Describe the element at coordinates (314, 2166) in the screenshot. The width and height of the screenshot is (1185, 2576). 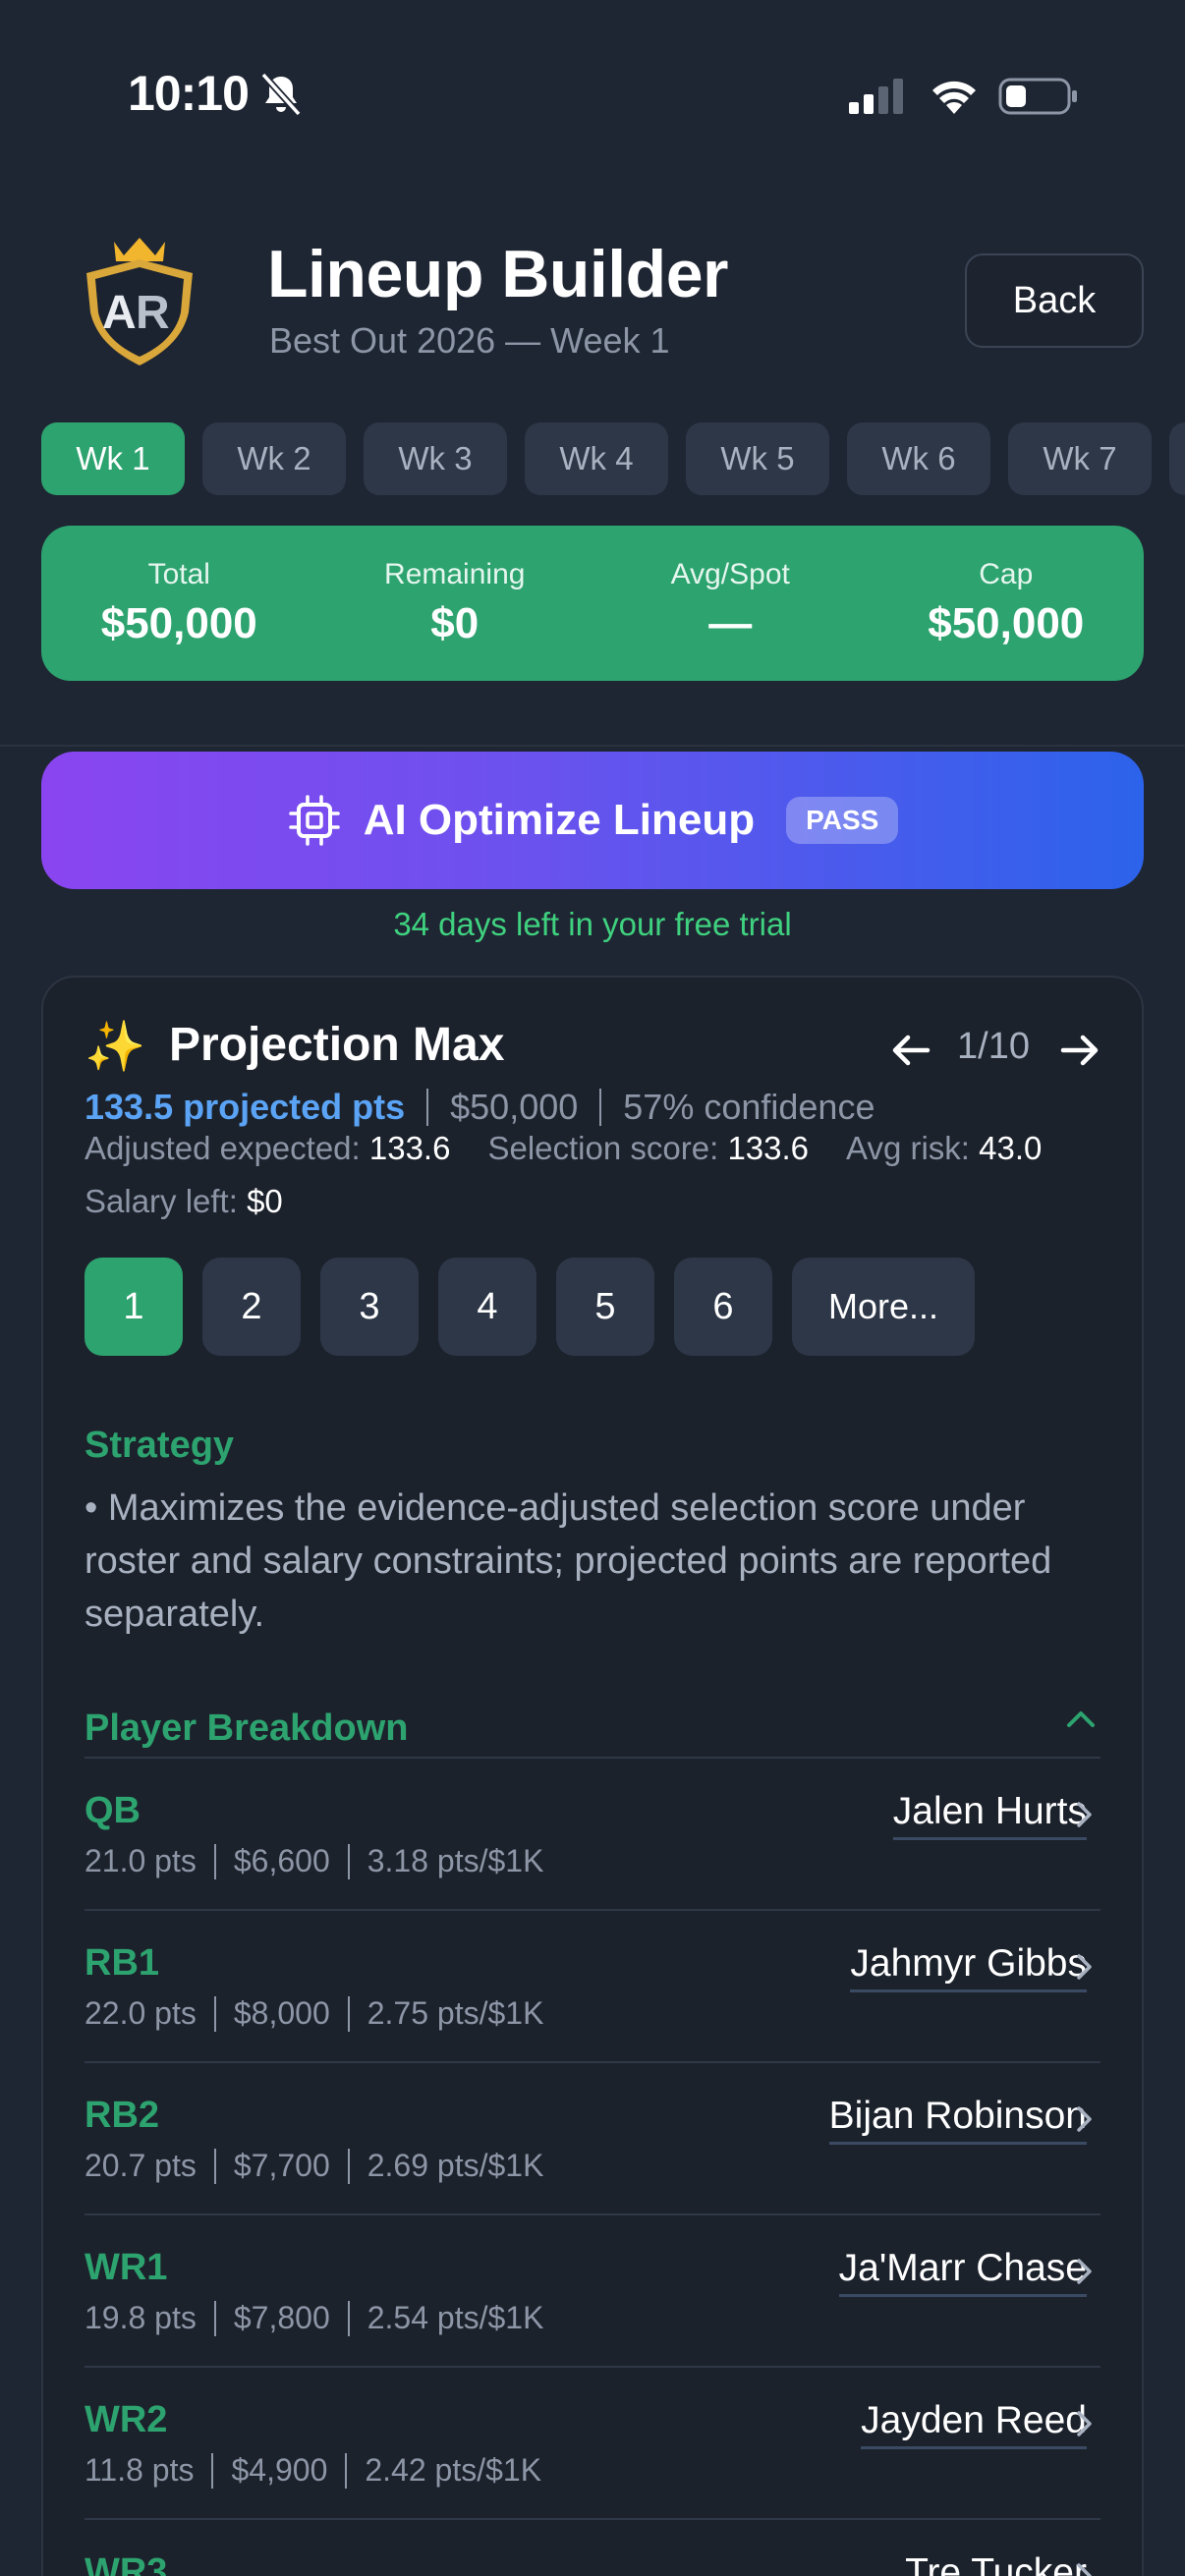
I see `player-stats: 20.7 pts $7,700 2.69 pts/$1K` at that location.